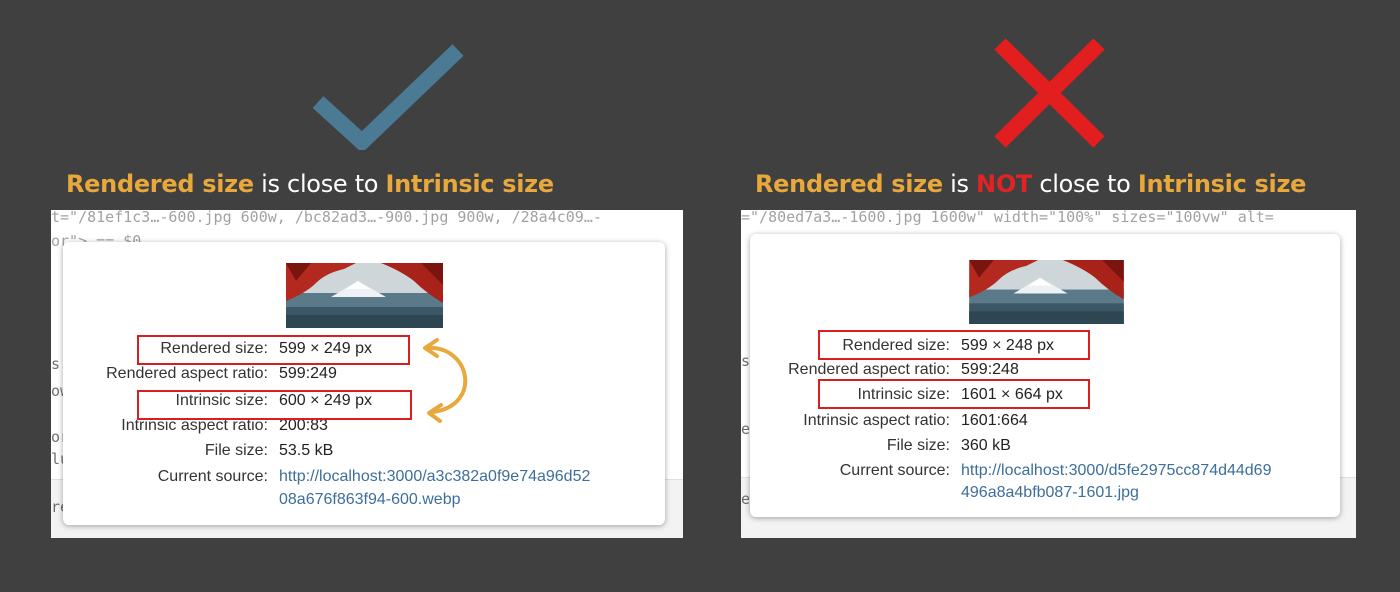 The image size is (1400, 592). Describe the element at coordinates (306, 450) in the screenshot. I see `info-value: 53.5 kB` at that location.